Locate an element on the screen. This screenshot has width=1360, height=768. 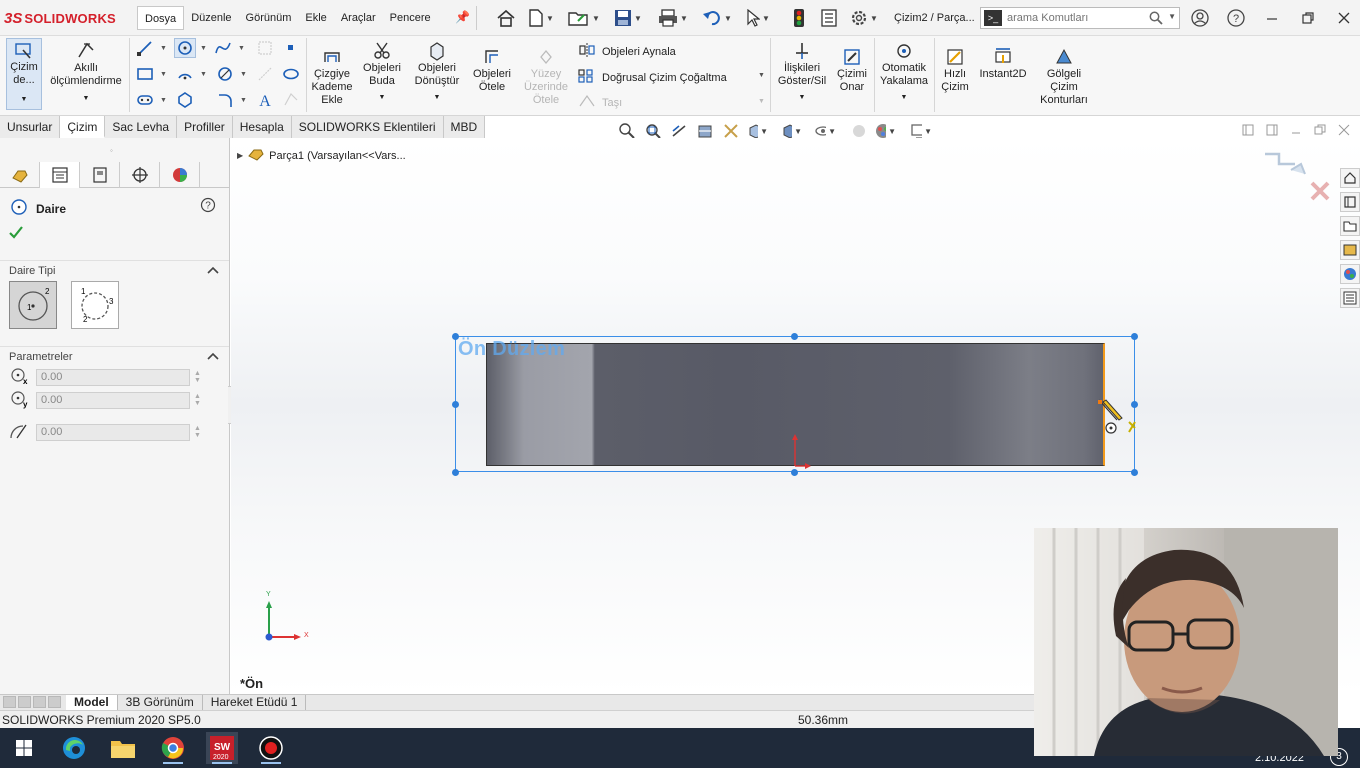
tab-motion-study: Hareket Etüdü 1 is located at coordinates (255, 702).